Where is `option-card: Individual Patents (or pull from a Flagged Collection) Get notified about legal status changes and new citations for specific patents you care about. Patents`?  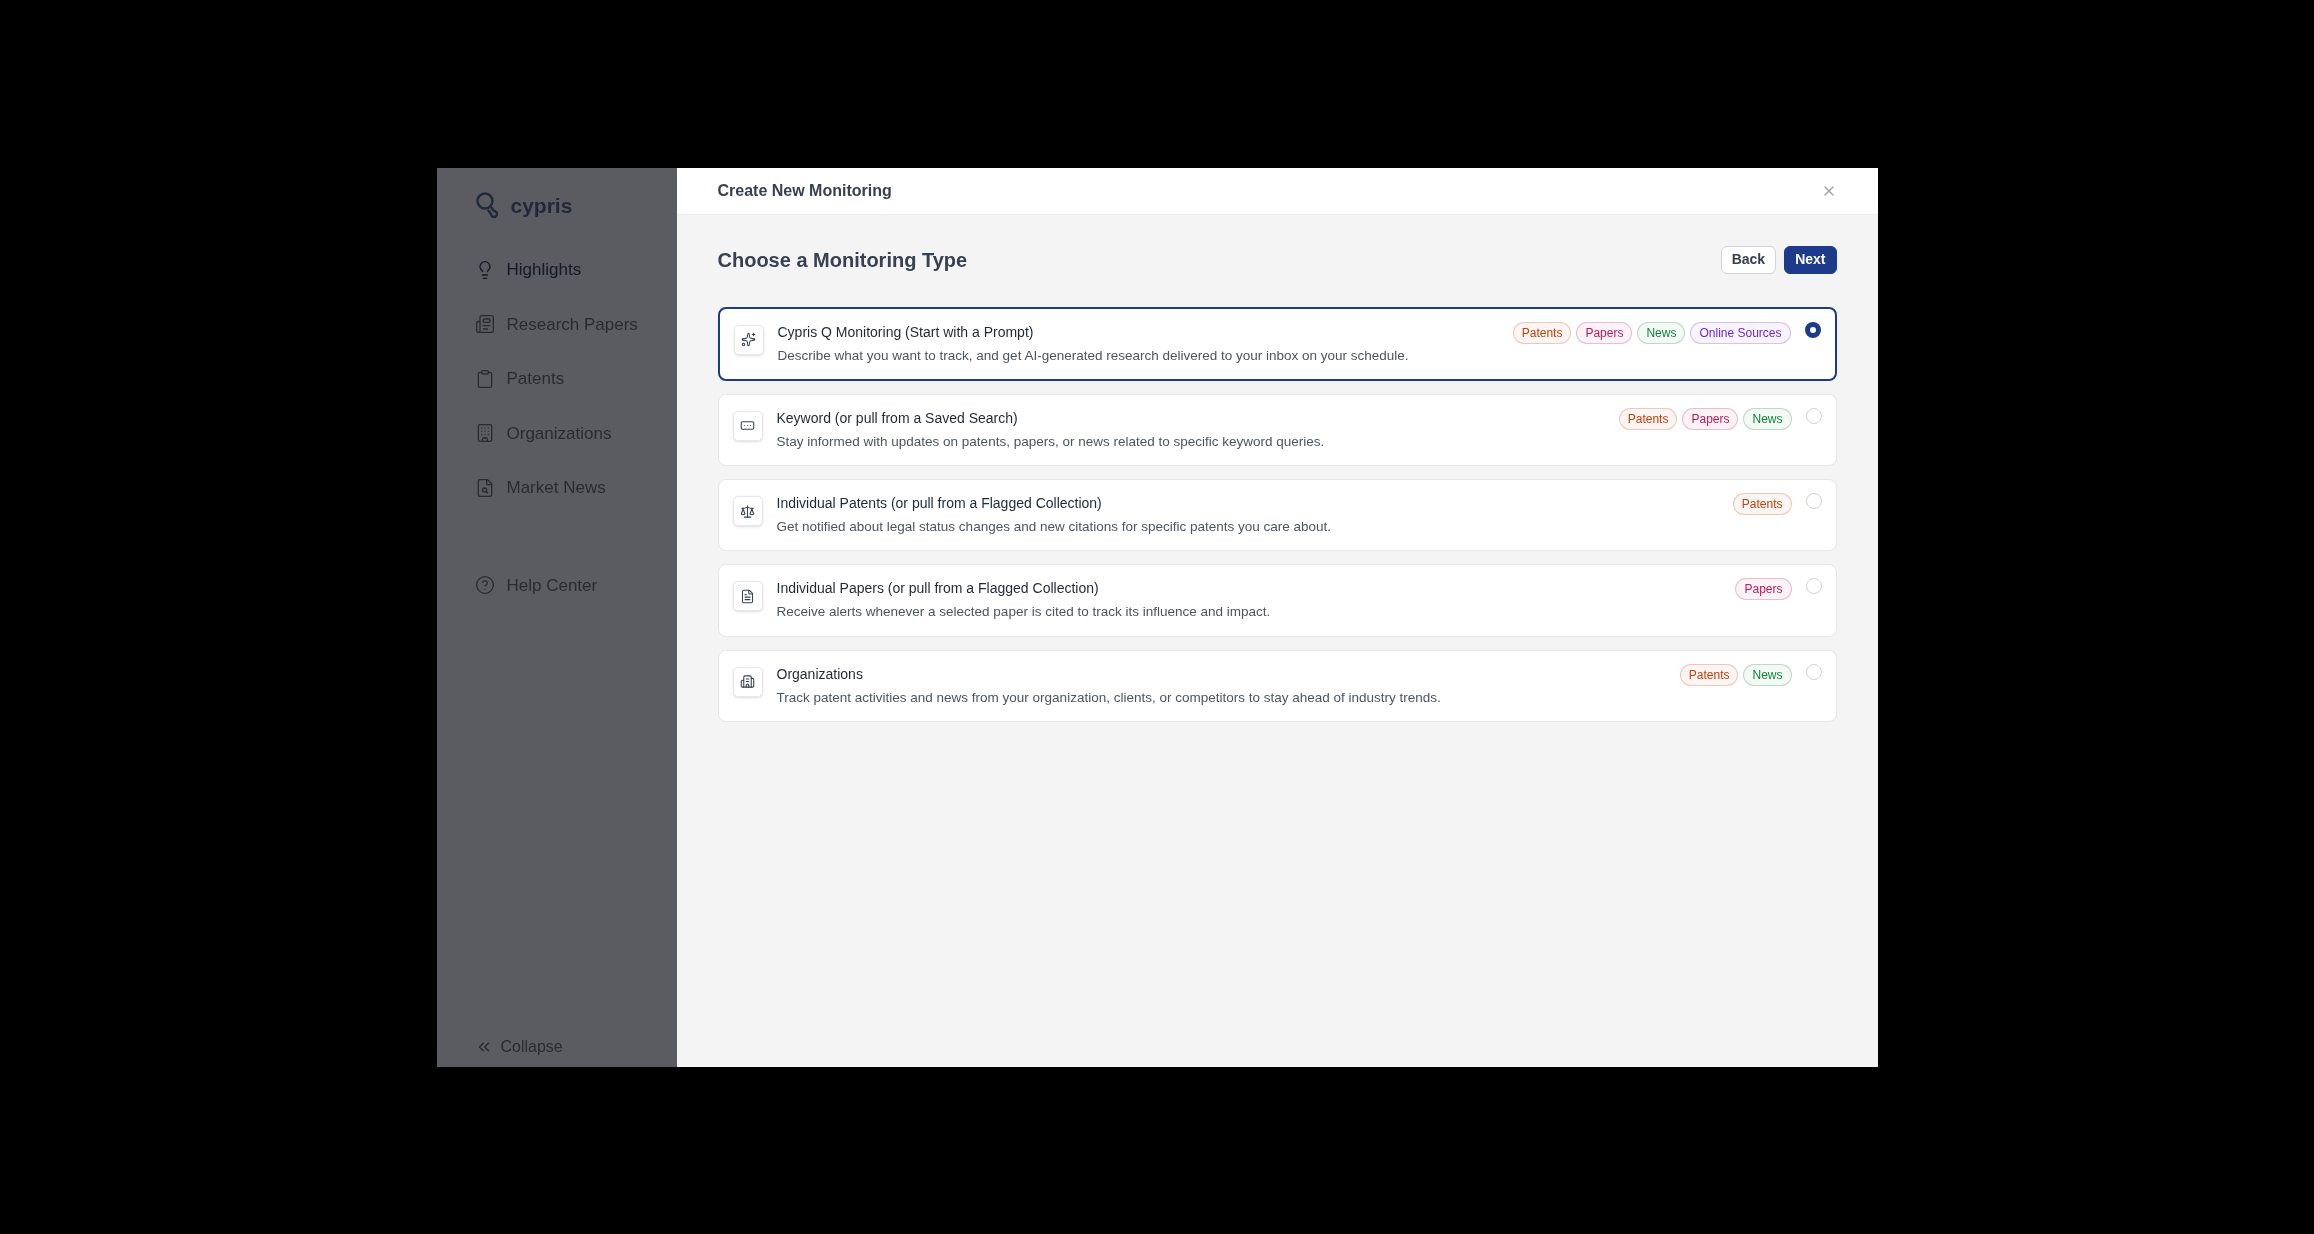
option-card: Individual Patents (or pull from a Flagged Collection) Get notified about legal status changes and new citations for specific patents you care about. Patents is located at coordinates (1277, 515).